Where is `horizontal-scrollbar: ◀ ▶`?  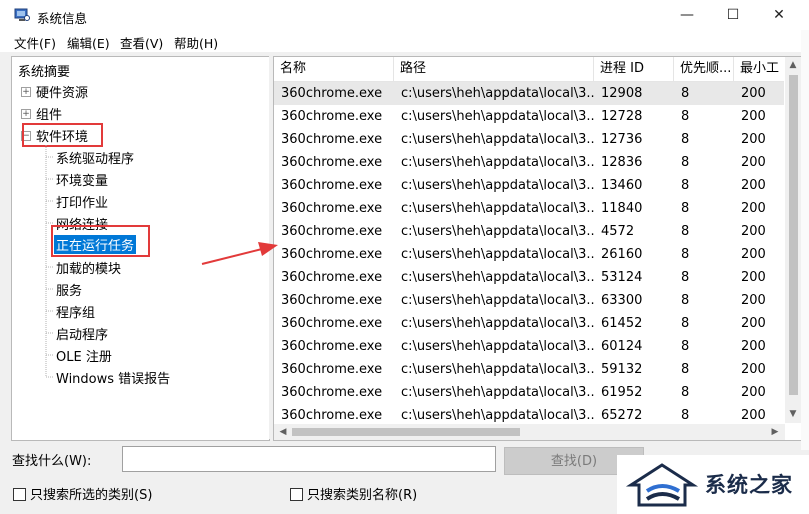 horizontal-scrollbar: ◀ ▶ is located at coordinates (529, 432).